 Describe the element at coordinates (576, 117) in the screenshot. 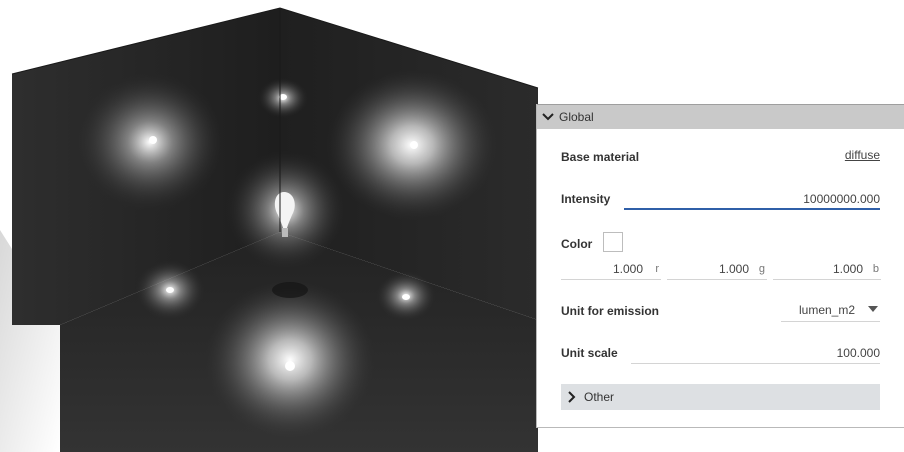

I see `global-section-title: Global` at that location.